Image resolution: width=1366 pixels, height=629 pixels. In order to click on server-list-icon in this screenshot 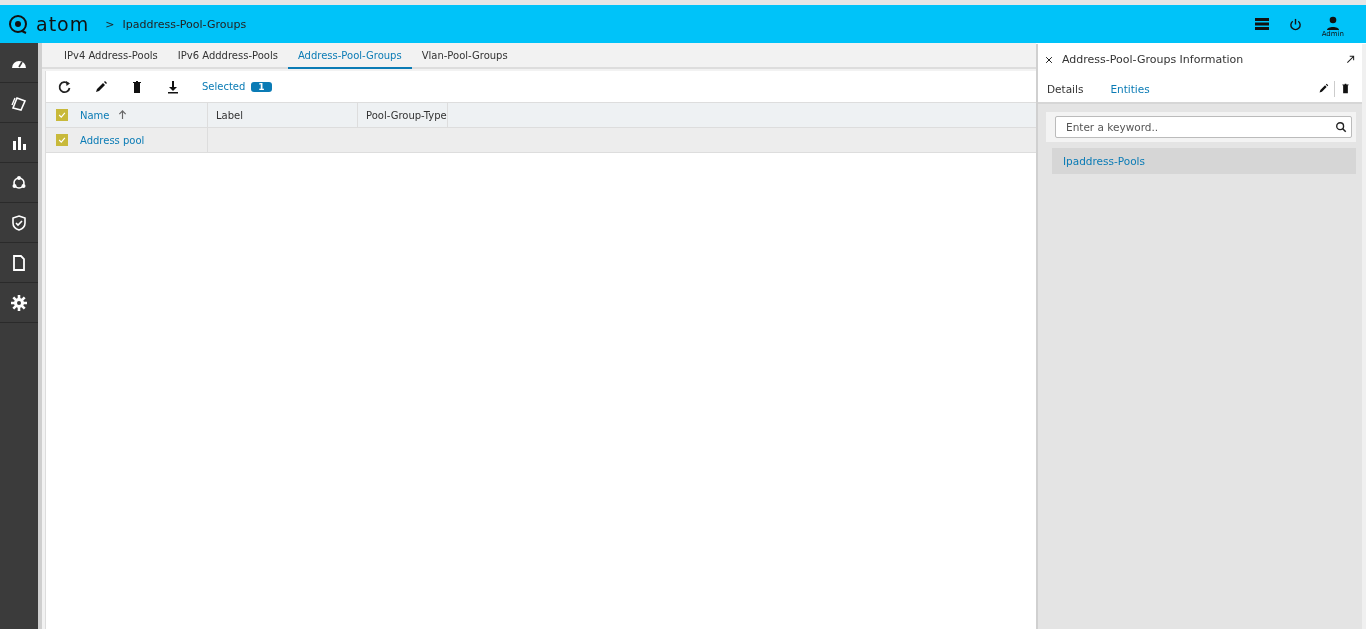, I will do `click(1261, 24)`.